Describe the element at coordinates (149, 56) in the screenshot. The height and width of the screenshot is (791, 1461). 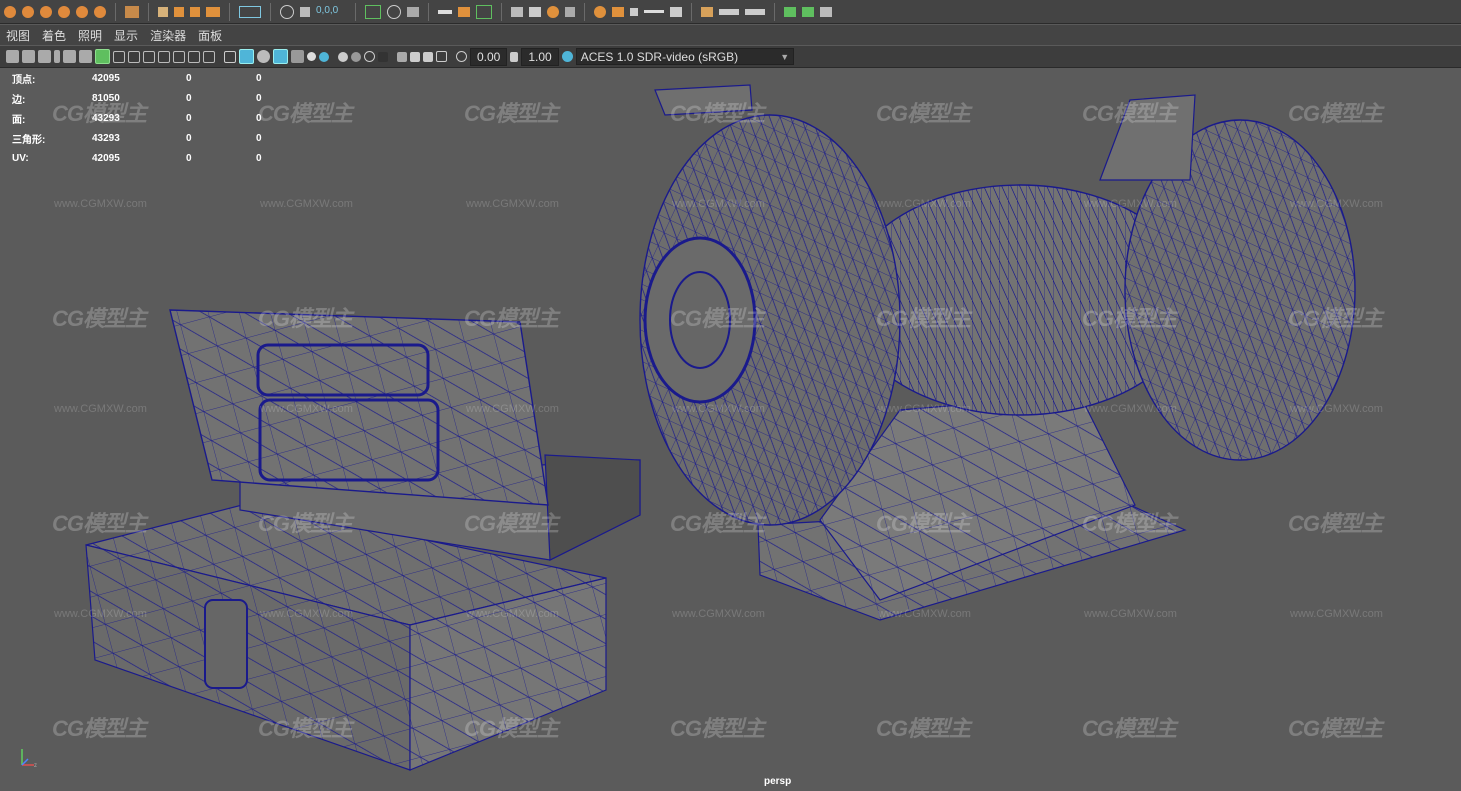
I see `resolution-gate-icon` at that location.